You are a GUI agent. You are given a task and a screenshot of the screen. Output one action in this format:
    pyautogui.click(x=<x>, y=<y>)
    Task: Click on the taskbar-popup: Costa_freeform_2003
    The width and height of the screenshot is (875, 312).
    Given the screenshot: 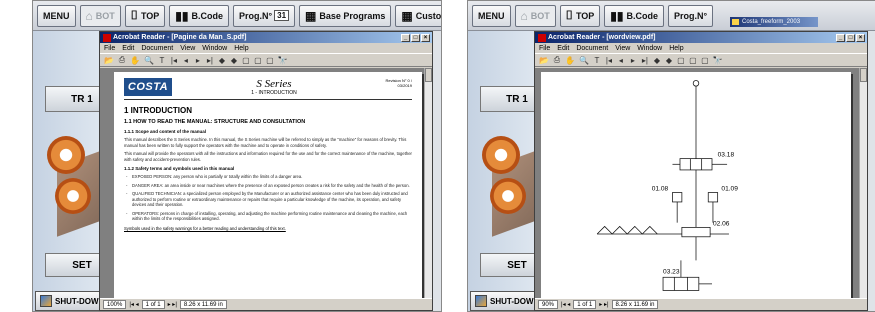 What is the action you would take?
    pyautogui.click(x=774, y=22)
    